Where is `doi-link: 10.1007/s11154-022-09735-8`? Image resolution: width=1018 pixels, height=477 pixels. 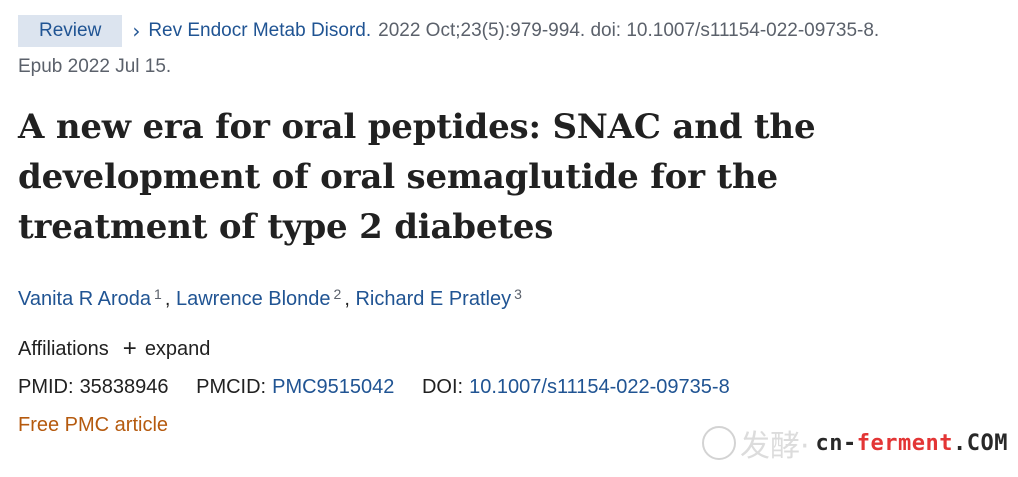 doi-link: 10.1007/s11154-022-09735-8 is located at coordinates (599, 387).